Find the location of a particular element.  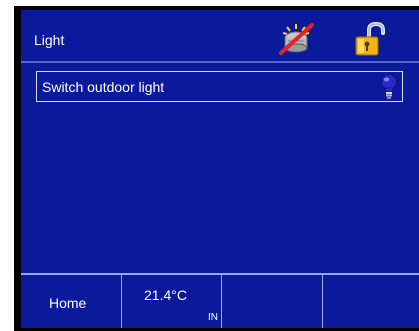

home-button: Home is located at coordinates (71, 301).